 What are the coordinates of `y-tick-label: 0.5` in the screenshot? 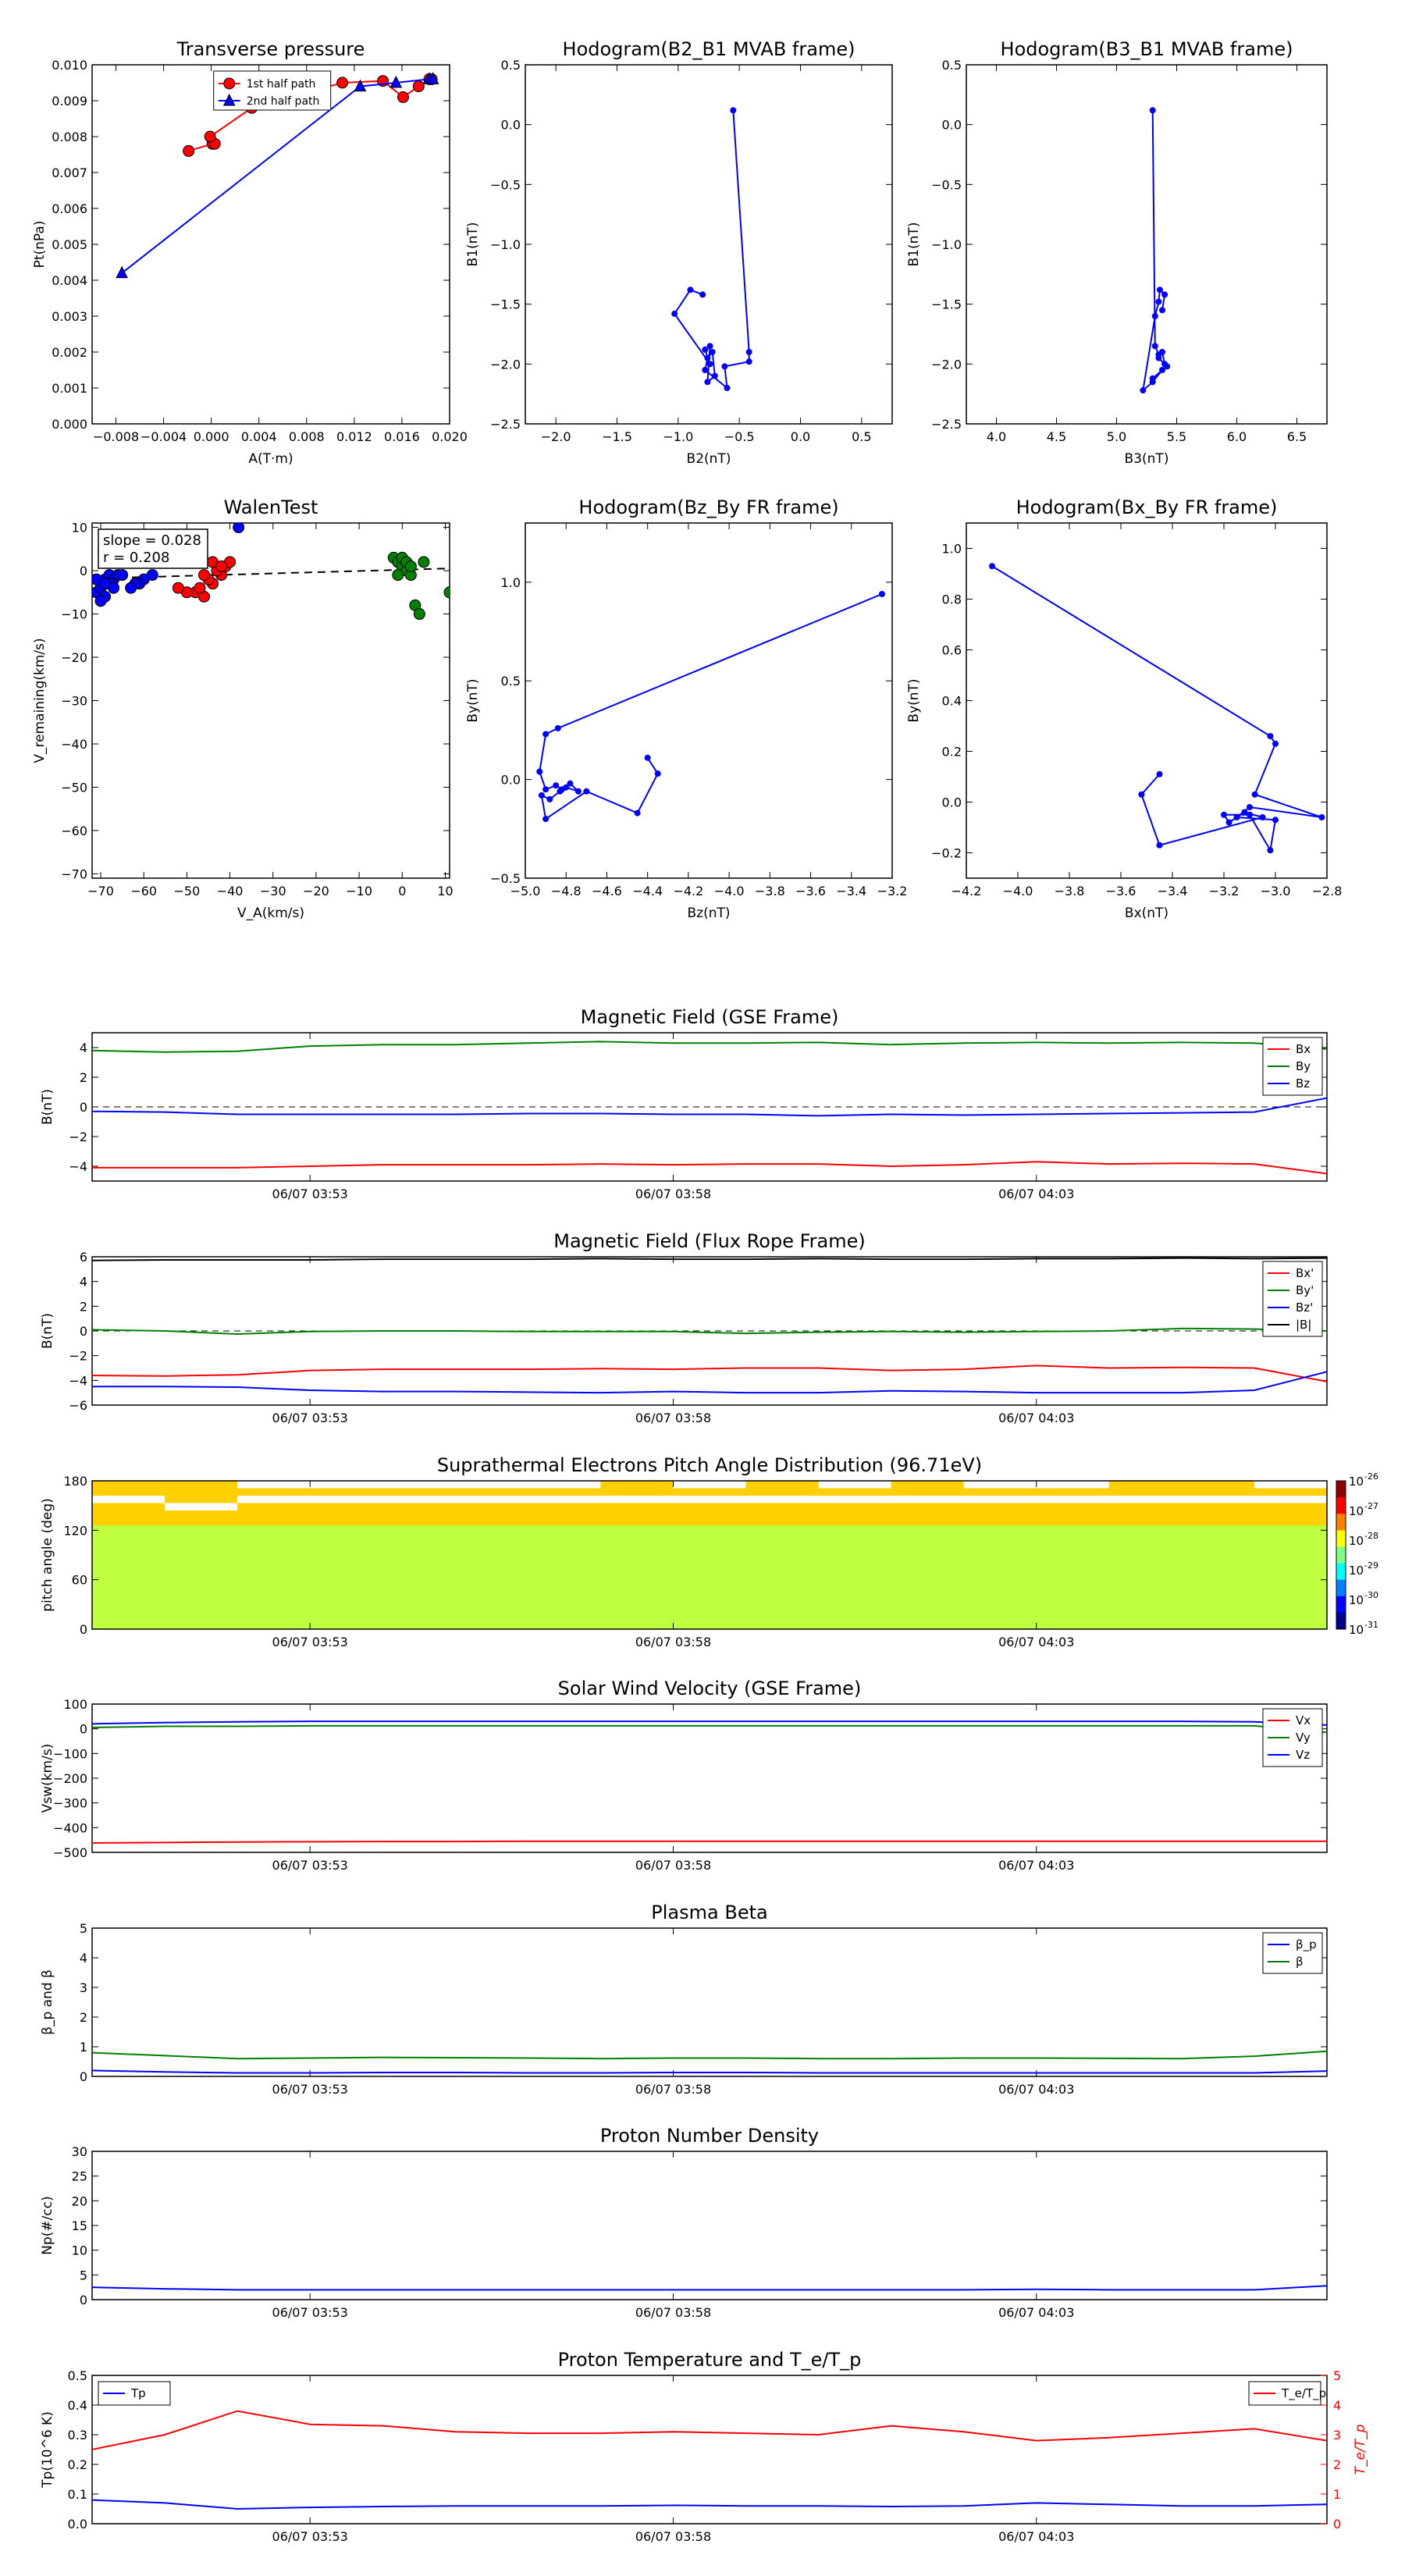 It's located at (77, 2375).